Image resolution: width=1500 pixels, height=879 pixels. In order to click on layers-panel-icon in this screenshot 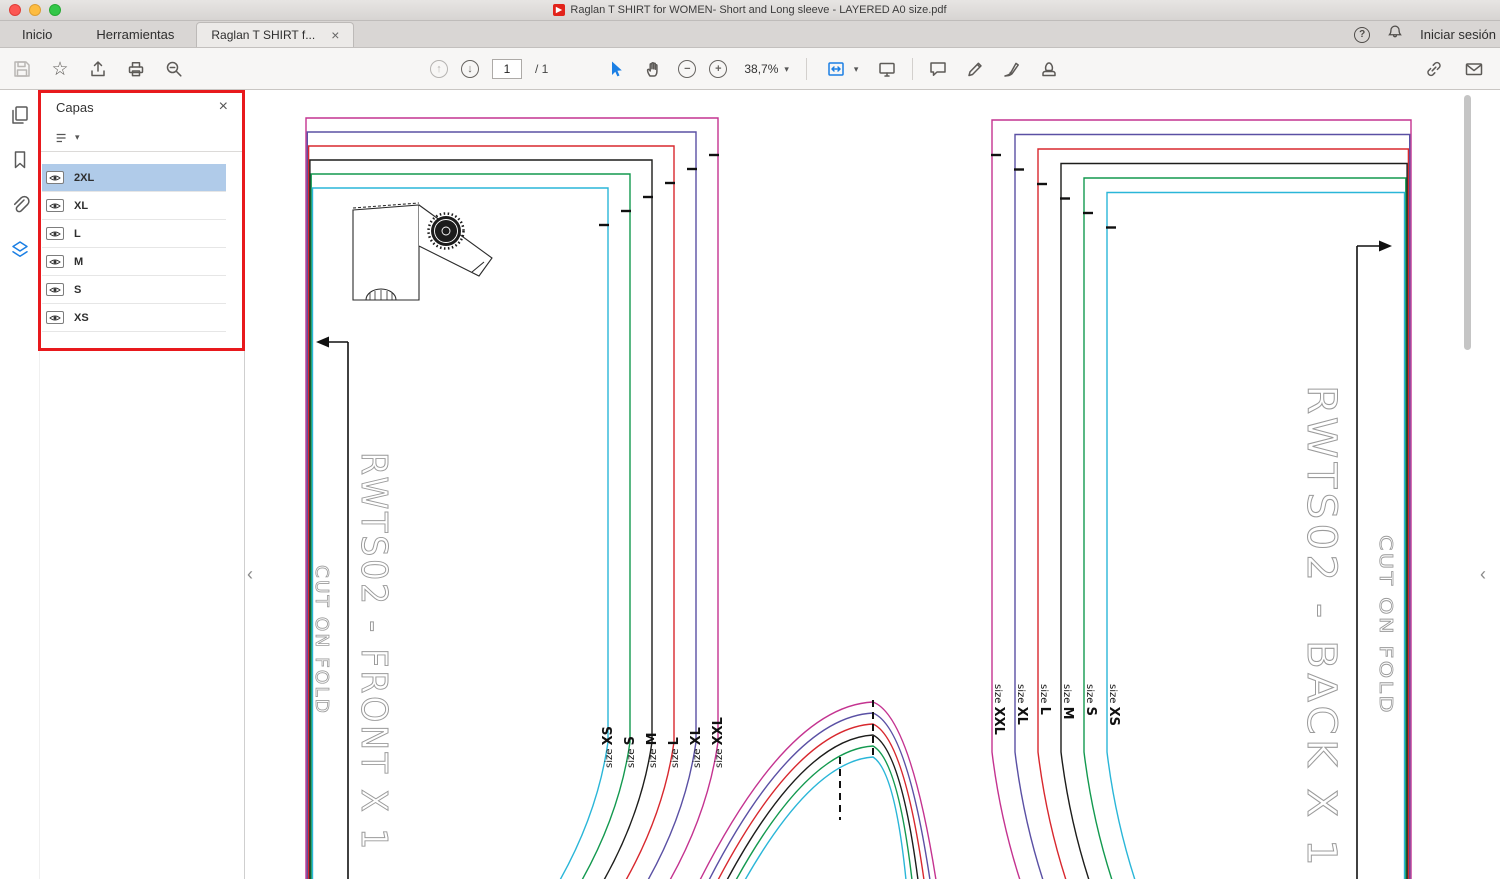, I will do `click(20, 252)`.